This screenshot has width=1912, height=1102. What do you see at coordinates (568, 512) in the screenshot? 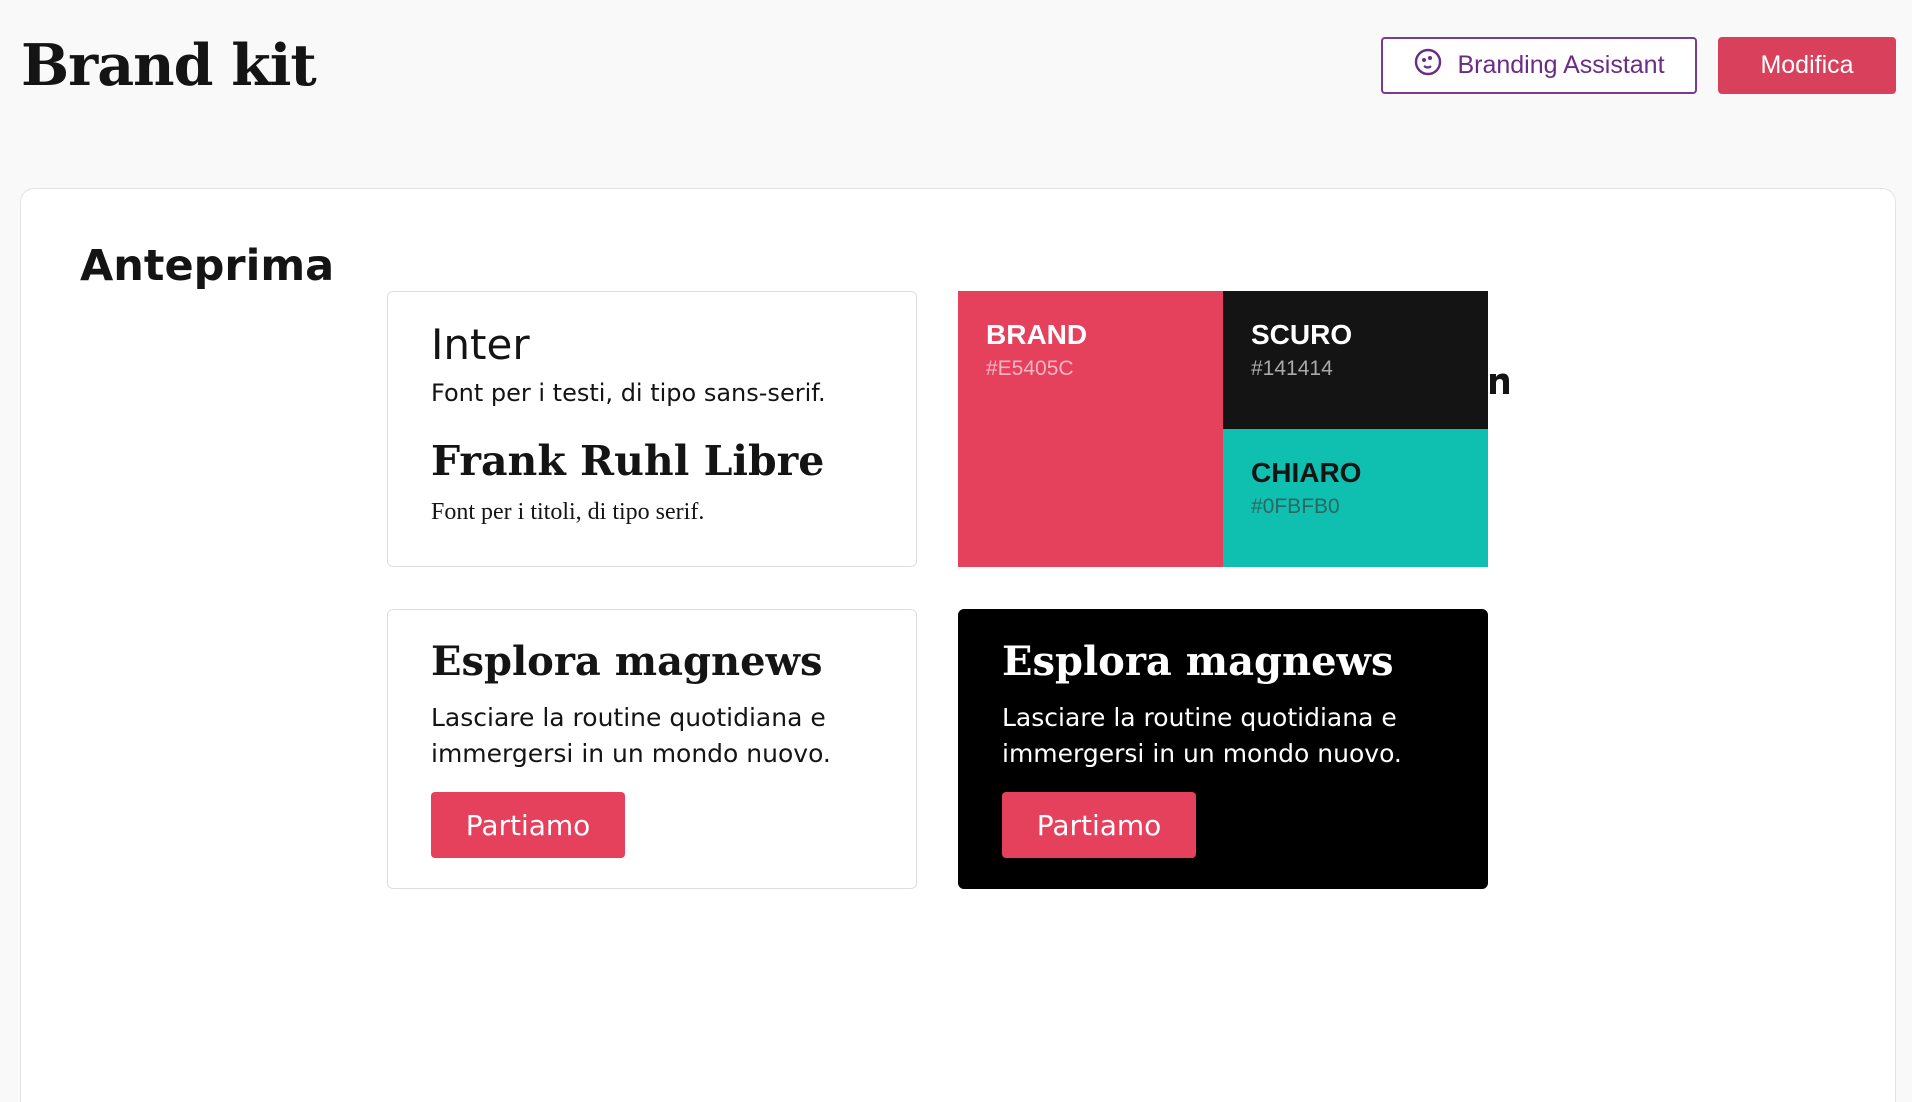
I see `heading-font-description: Font per i titoli, di tipo serif.` at bounding box center [568, 512].